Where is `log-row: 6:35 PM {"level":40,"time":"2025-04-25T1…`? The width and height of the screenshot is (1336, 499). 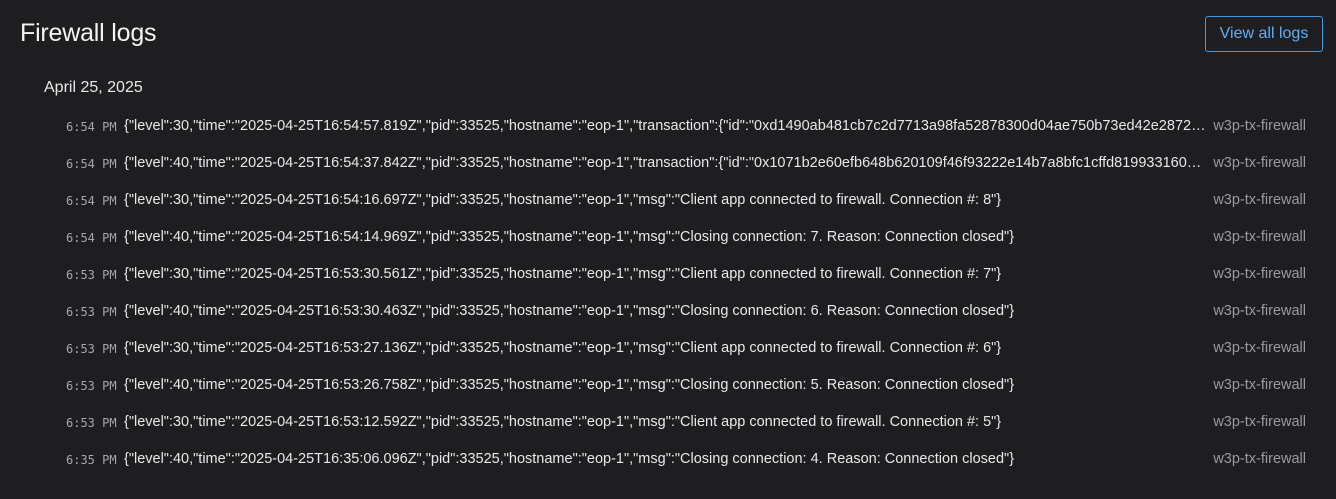
log-row: 6:35 PM {"level":40,"time":"2025-04-25T1… is located at coordinates (668, 459).